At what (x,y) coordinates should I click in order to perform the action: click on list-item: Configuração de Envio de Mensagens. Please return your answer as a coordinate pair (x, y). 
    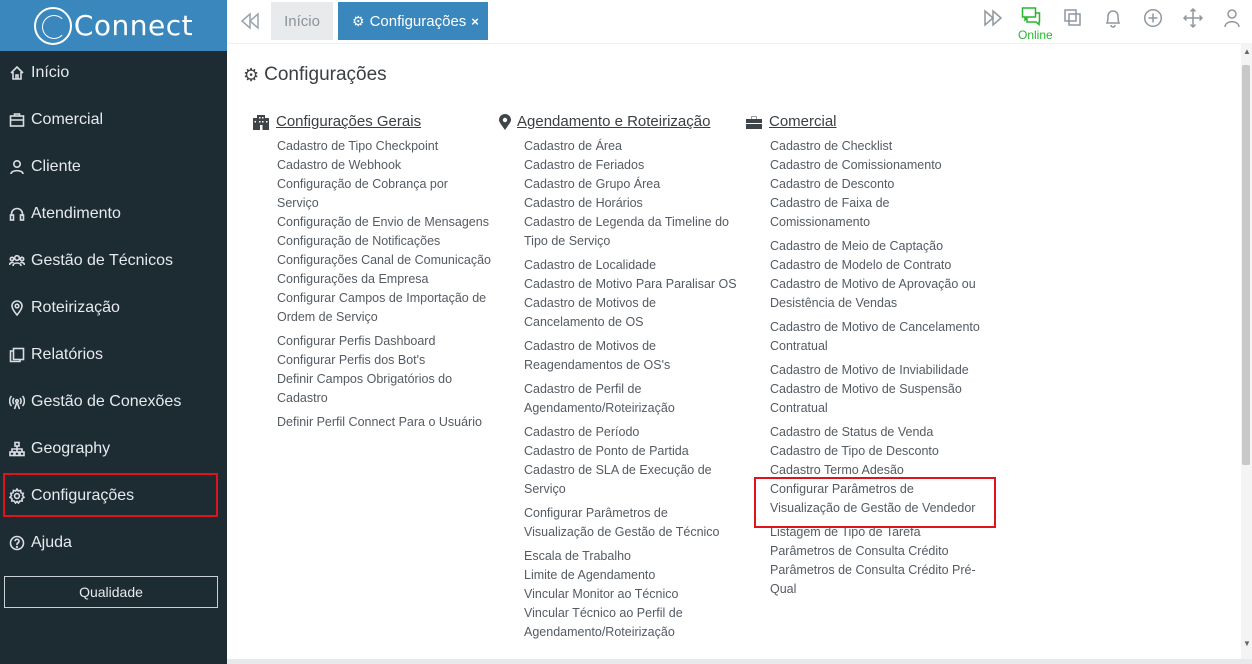
    Looking at the image, I should click on (384, 222).